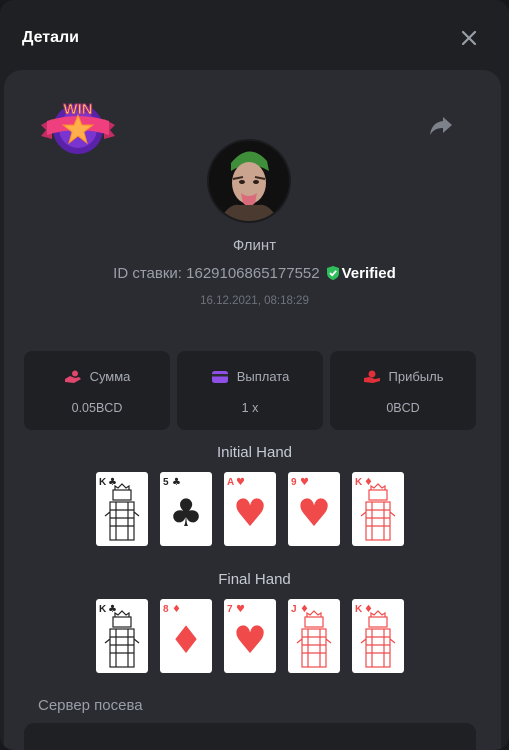 The width and height of the screenshot is (509, 750). I want to click on final-card-1: K ♣, so click(122, 636).